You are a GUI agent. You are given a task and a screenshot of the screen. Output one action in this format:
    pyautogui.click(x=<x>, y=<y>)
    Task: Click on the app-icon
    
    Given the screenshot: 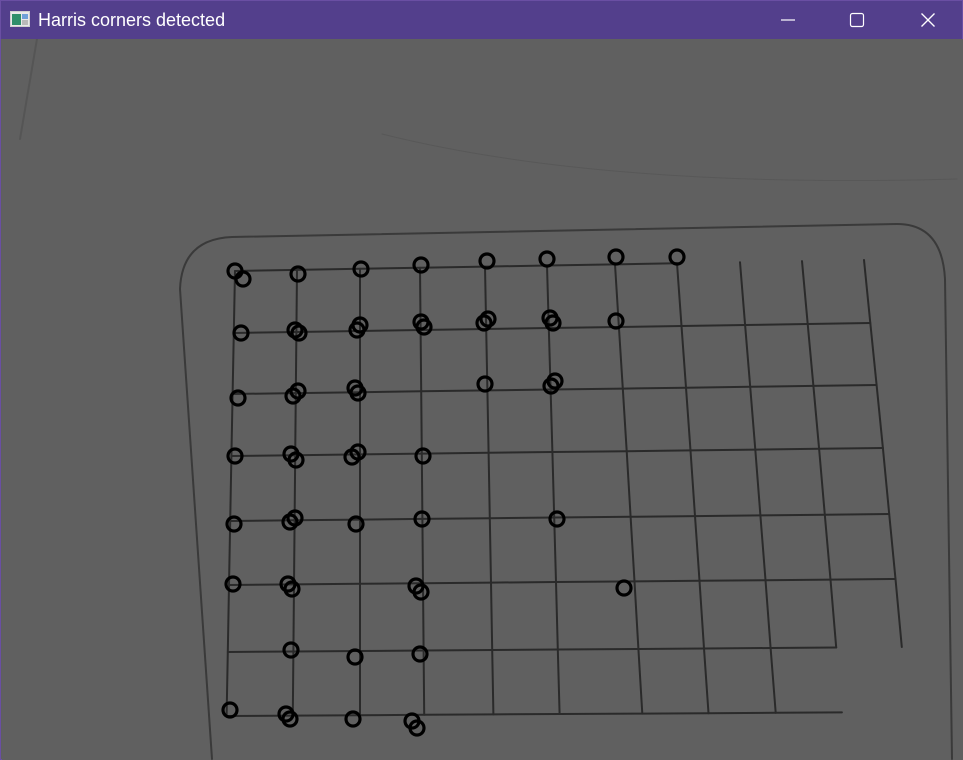 What is the action you would take?
    pyautogui.click(x=20, y=19)
    